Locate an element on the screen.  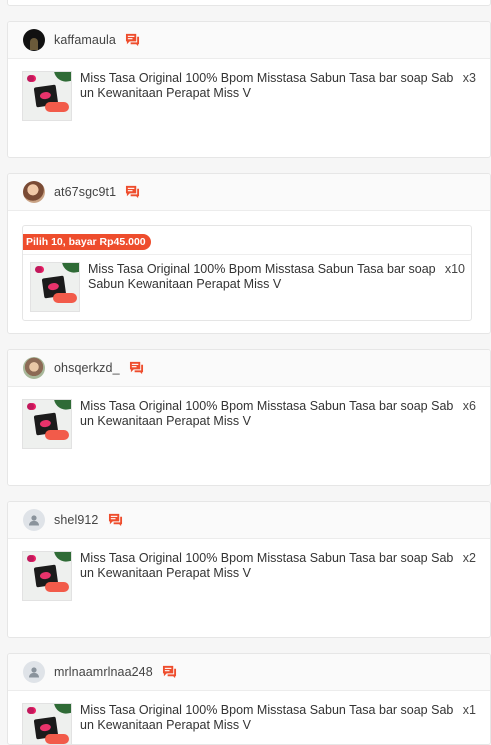
order-header: ohsqerkzd_ is located at coordinates (249, 368).